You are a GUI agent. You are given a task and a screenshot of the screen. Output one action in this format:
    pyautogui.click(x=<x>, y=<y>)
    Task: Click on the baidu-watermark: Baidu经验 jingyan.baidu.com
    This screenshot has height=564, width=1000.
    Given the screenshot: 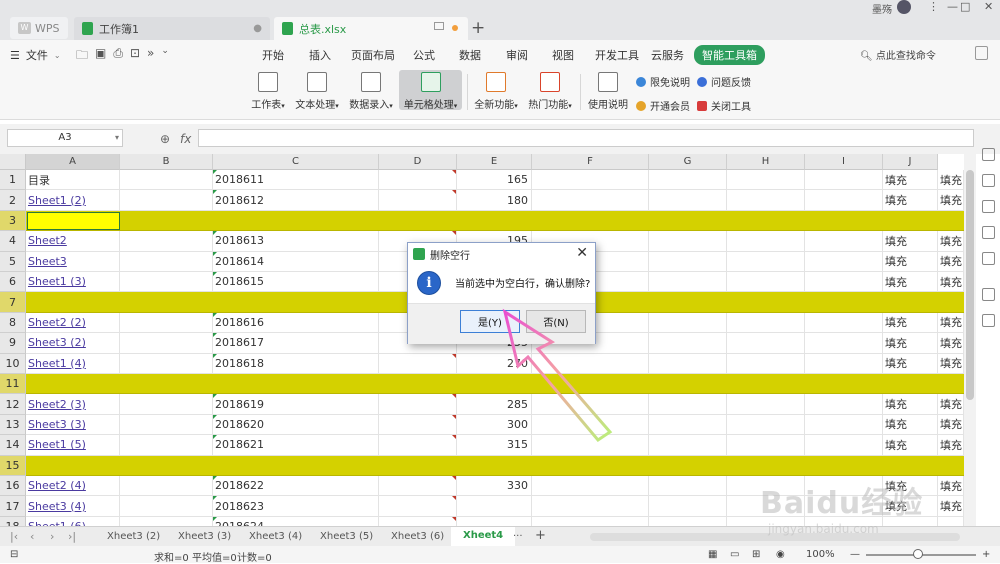 What is the action you would take?
    pyautogui.click(x=860, y=510)
    